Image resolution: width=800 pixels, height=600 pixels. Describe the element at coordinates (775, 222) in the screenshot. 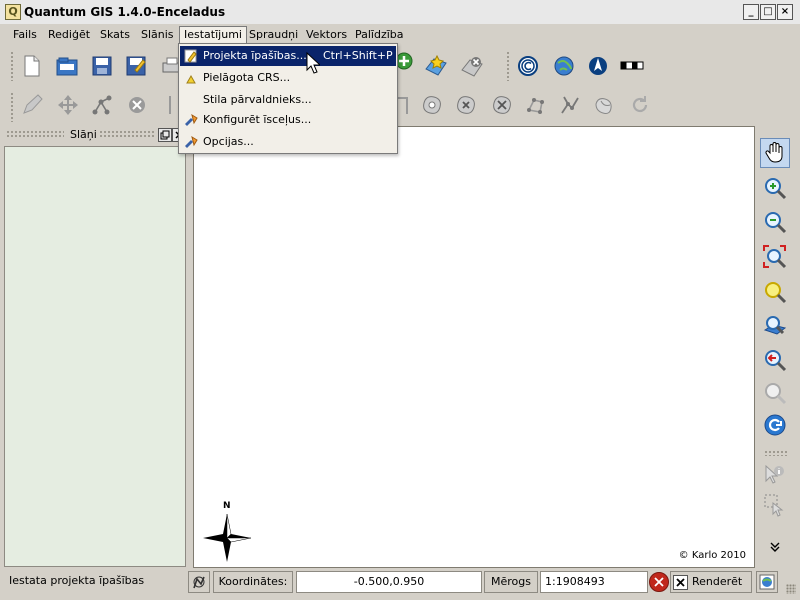

I see `zoom-out-icon` at that location.